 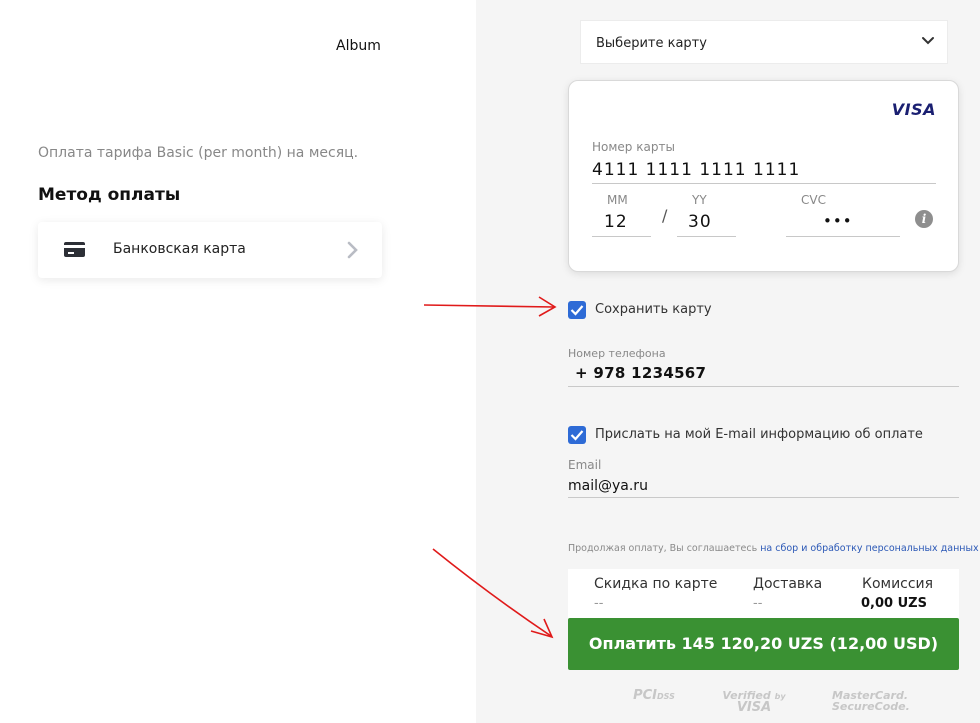 What do you see at coordinates (653, 309) in the screenshot?
I see `save-card-label: Сохранить карту` at bounding box center [653, 309].